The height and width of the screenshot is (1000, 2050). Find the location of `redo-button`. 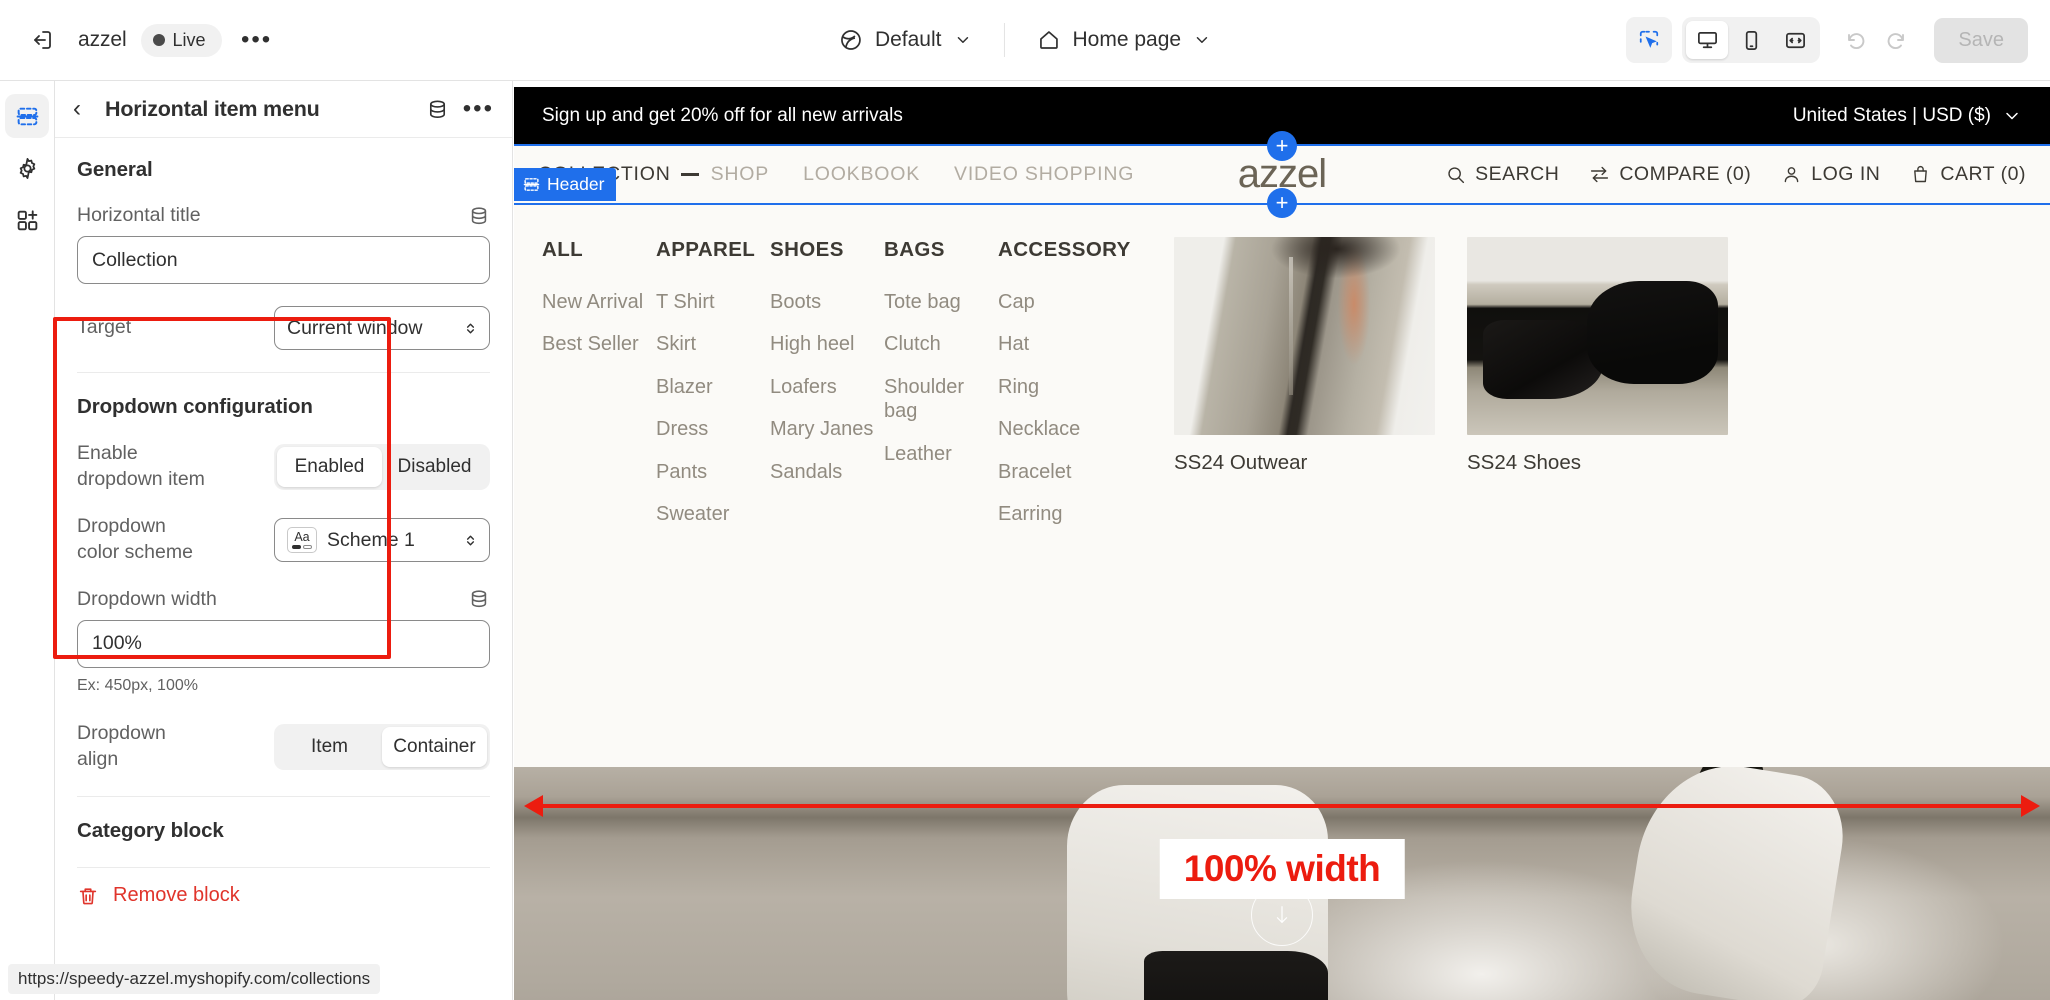

redo-button is located at coordinates (1898, 40).